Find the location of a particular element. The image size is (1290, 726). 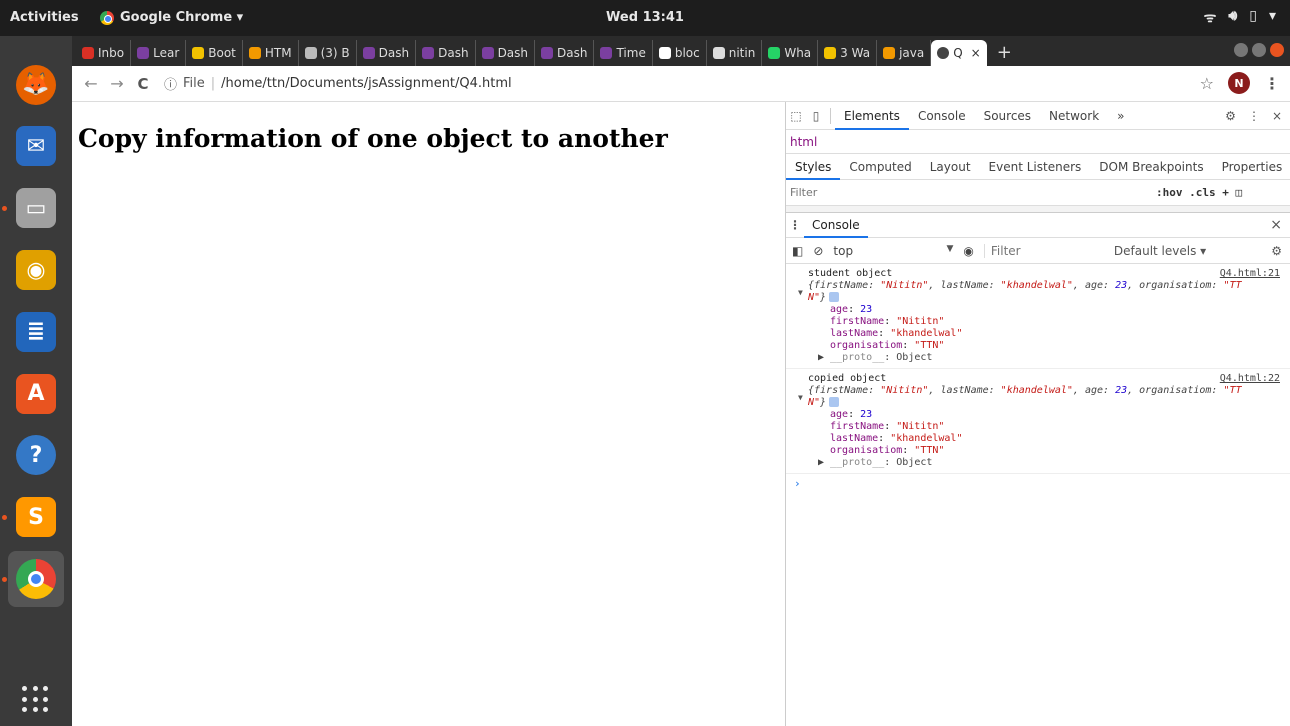

drawer-tab-console: Console is located at coordinates (836, 225).